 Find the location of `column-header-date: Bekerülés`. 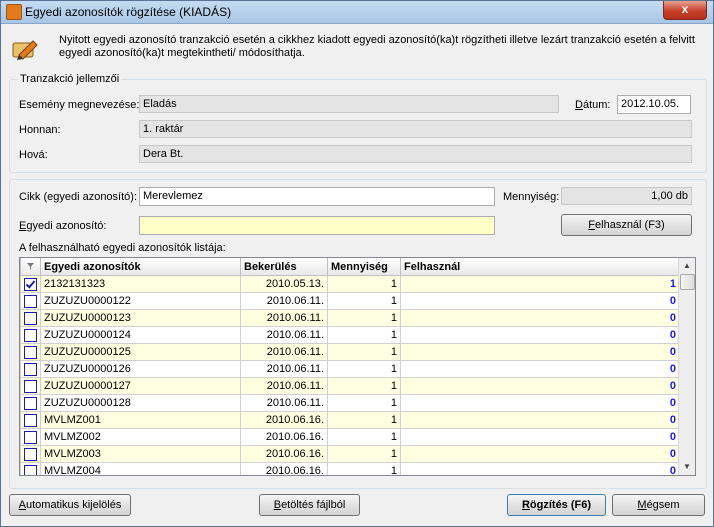

column-header-date: Bekerülés is located at coordinates (284, 267).